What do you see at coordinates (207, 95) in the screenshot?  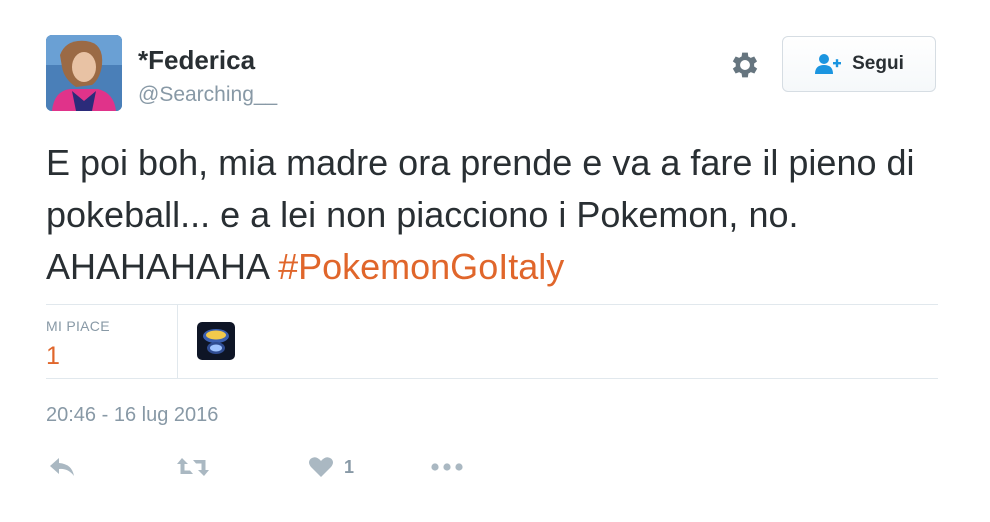 I see `user-handle: @Searching__` at bounding box center [207, 95].